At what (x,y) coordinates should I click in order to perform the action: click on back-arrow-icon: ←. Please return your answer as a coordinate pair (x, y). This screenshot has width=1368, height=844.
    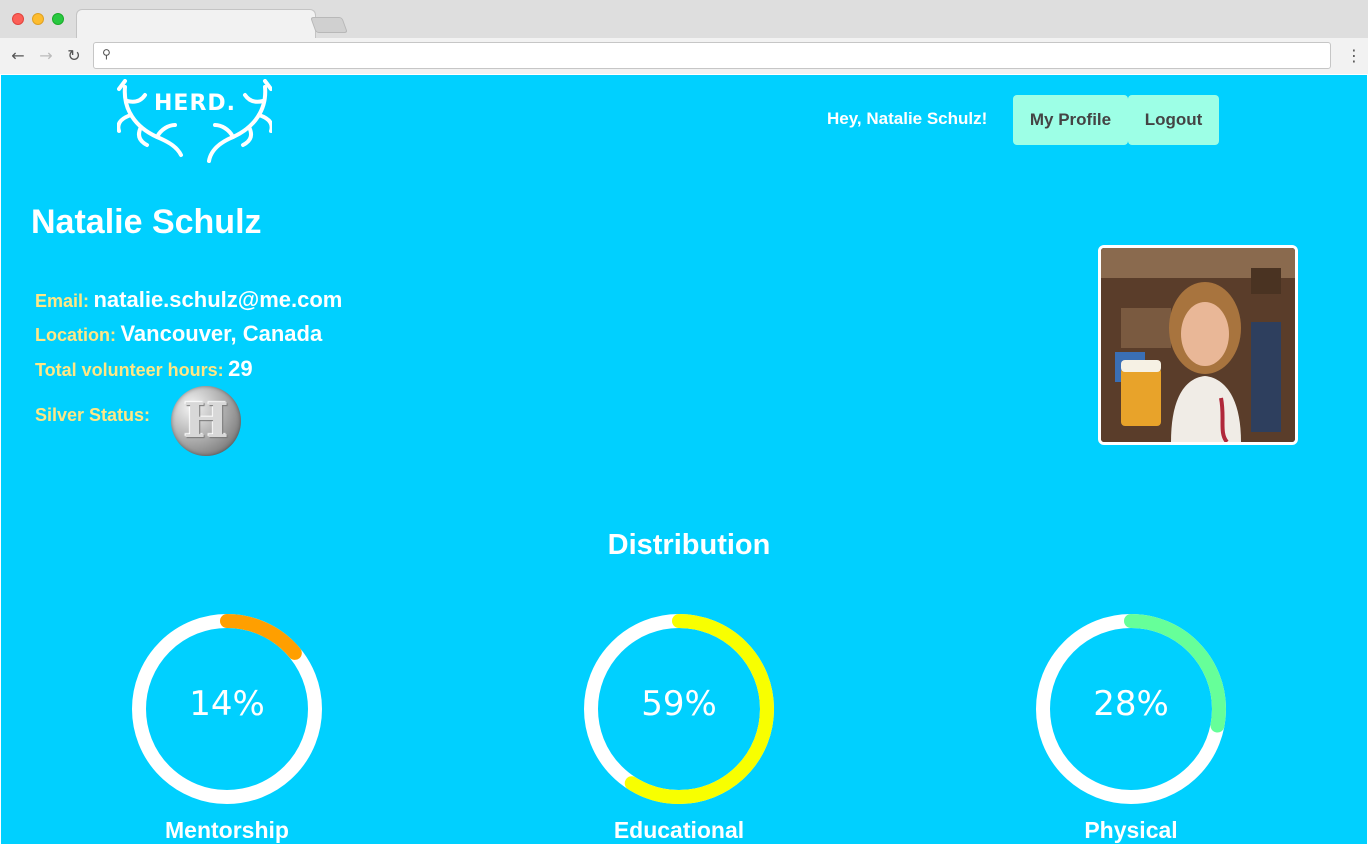
    Looking at the image, I should click on (18, 56).